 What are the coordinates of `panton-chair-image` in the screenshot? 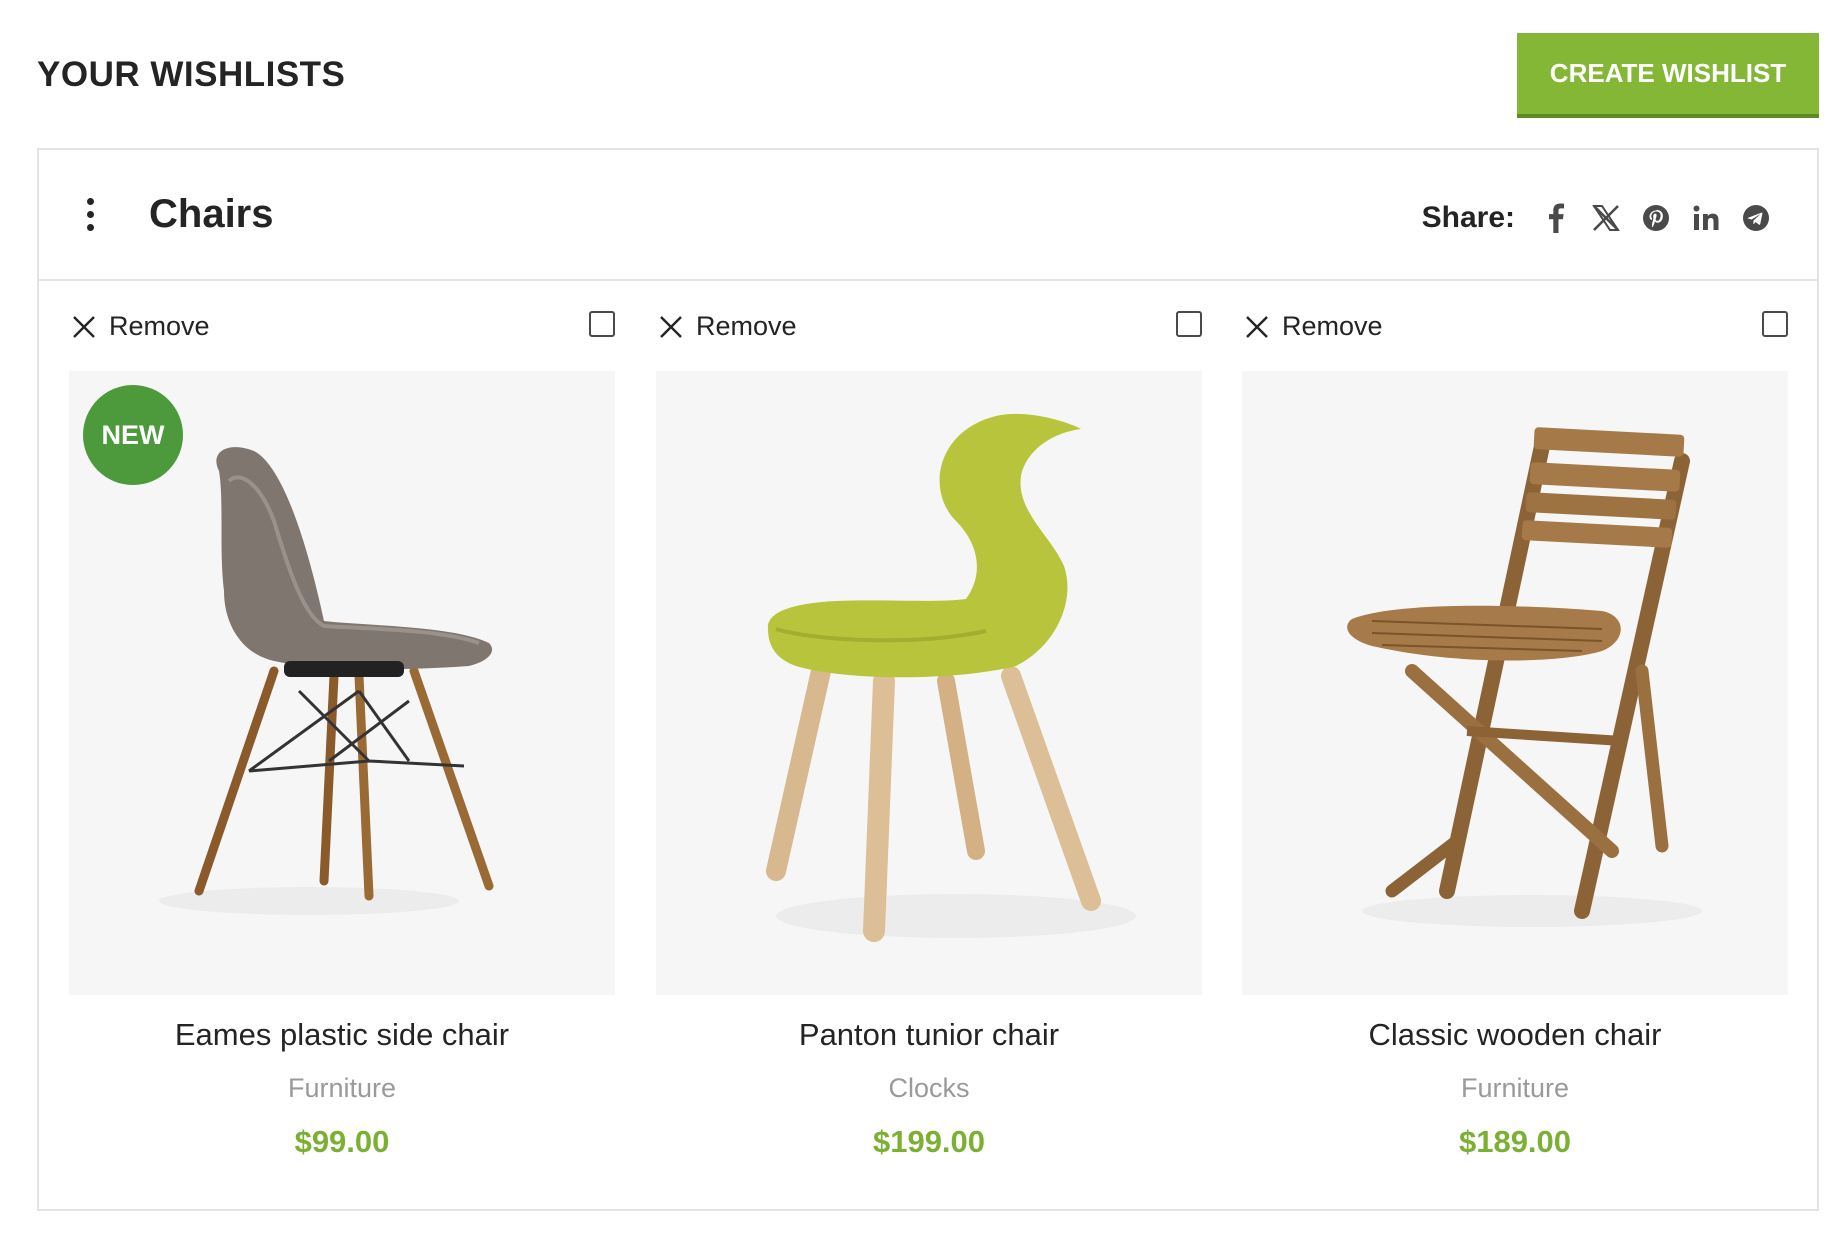 It's located at (951, 677).